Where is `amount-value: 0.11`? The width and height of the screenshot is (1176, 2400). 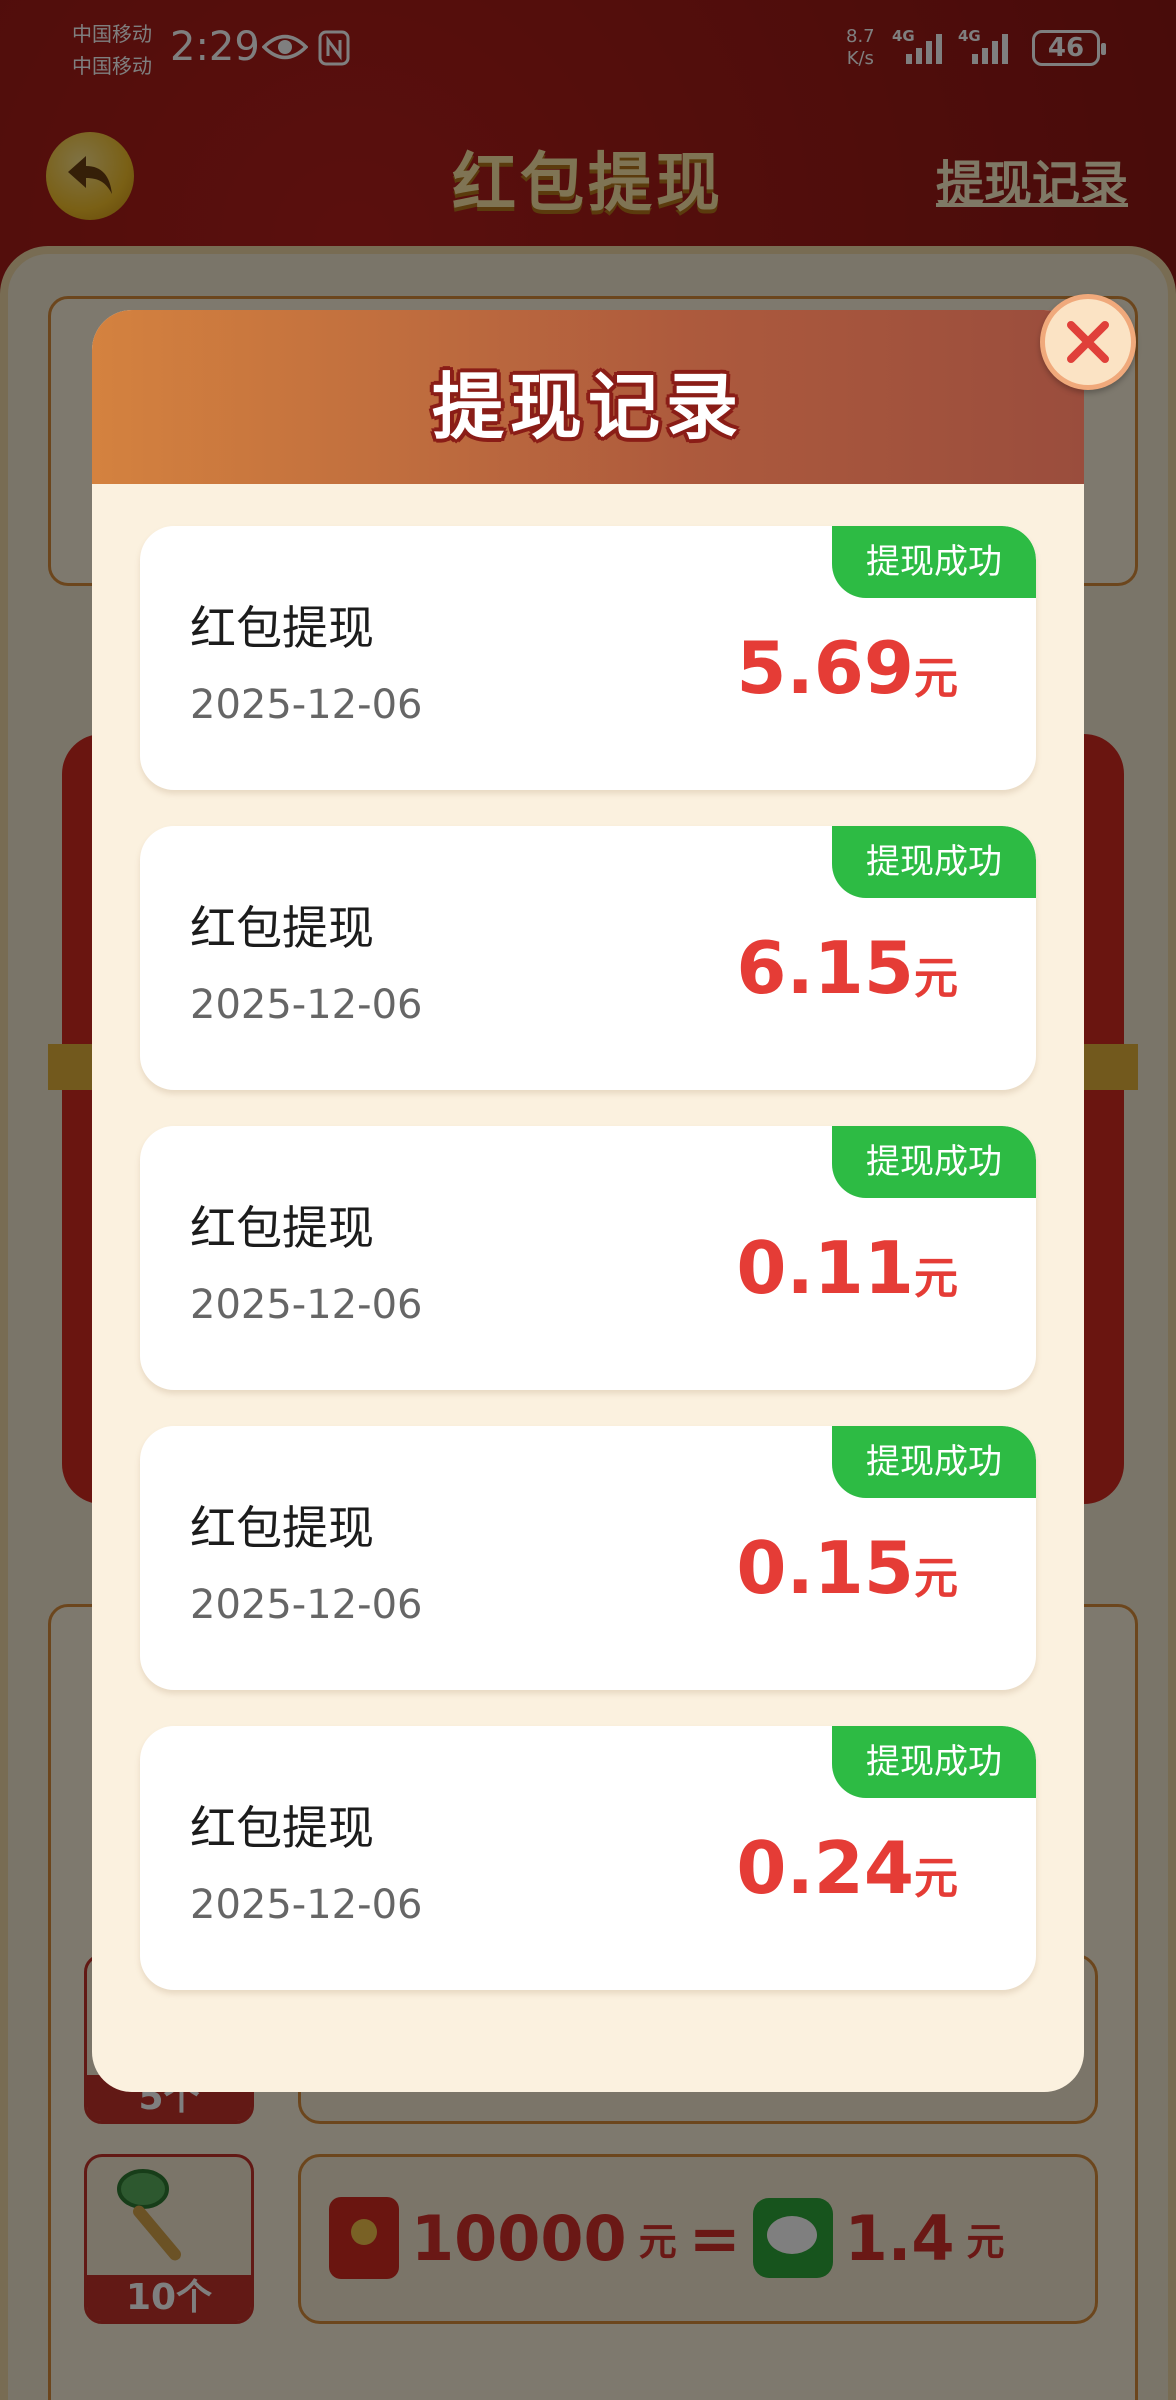
amount-value: 0.11 is located at coordinates (825, 1268).